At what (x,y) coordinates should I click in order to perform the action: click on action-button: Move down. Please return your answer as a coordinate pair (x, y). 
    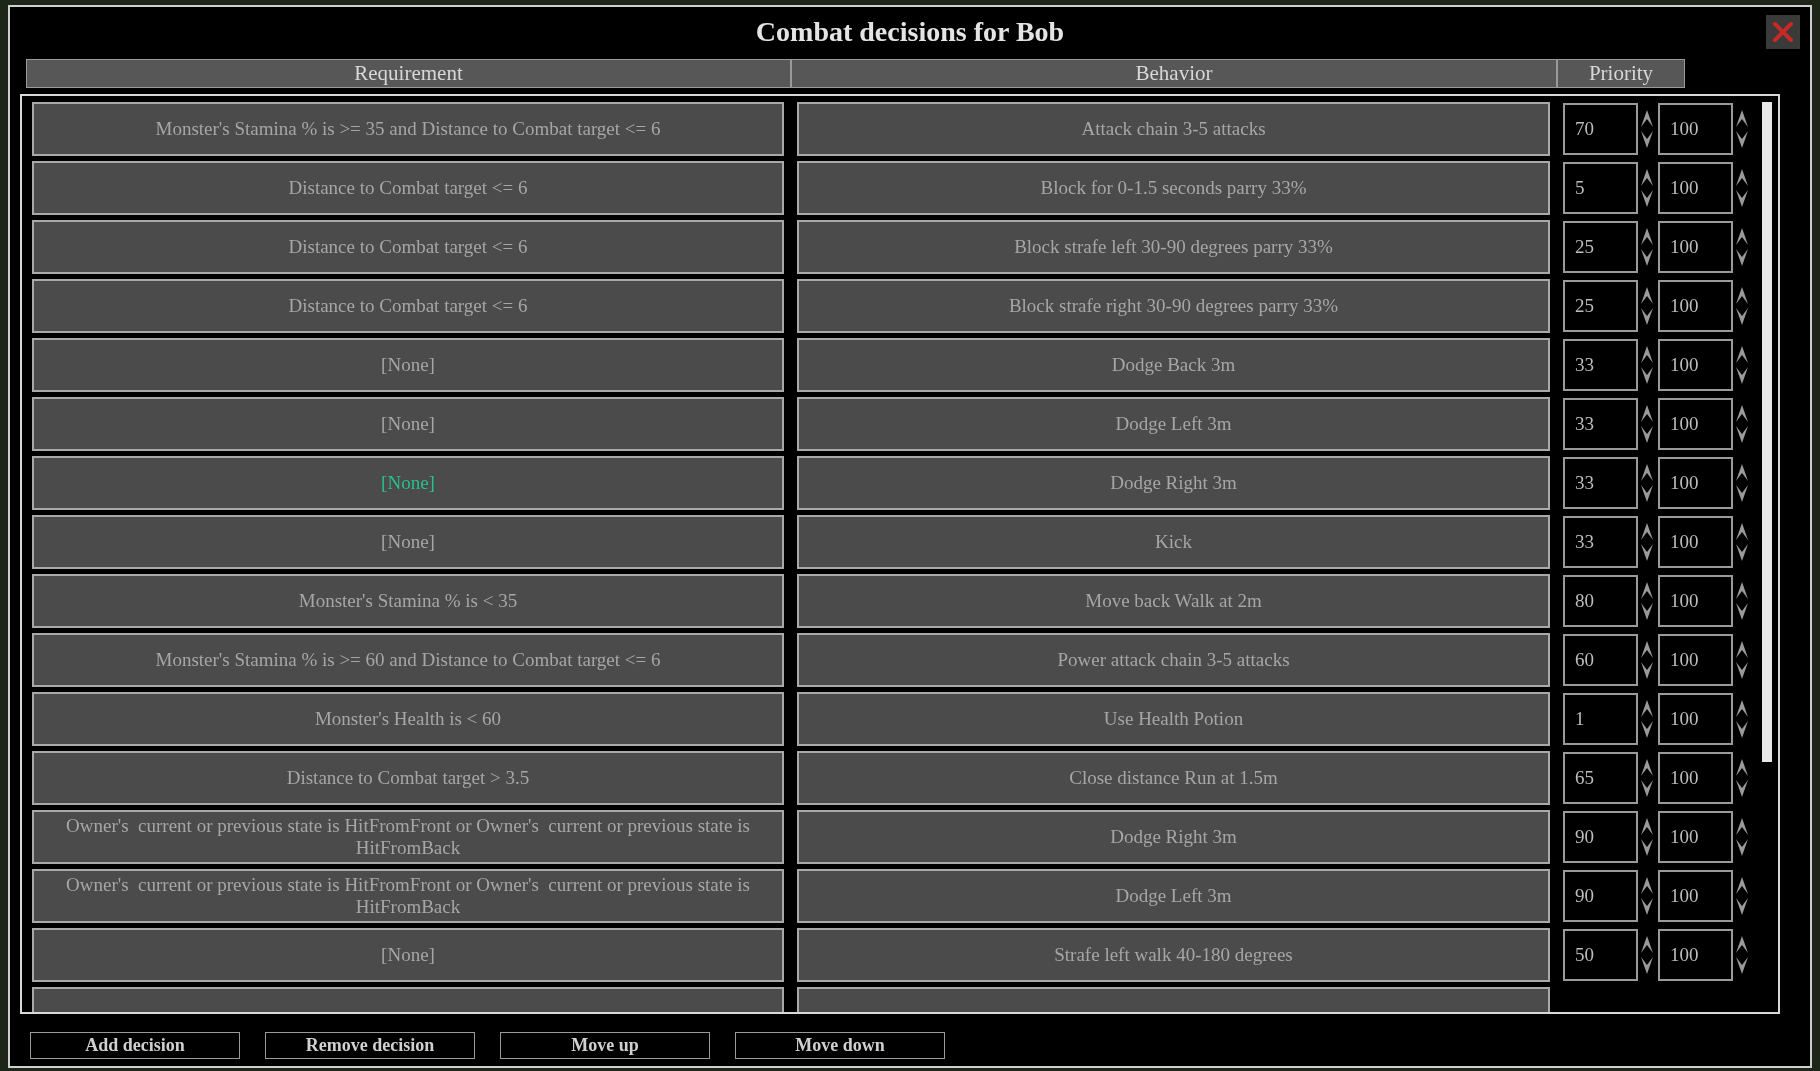
    Looking at the image, I should click on (840, 1045).